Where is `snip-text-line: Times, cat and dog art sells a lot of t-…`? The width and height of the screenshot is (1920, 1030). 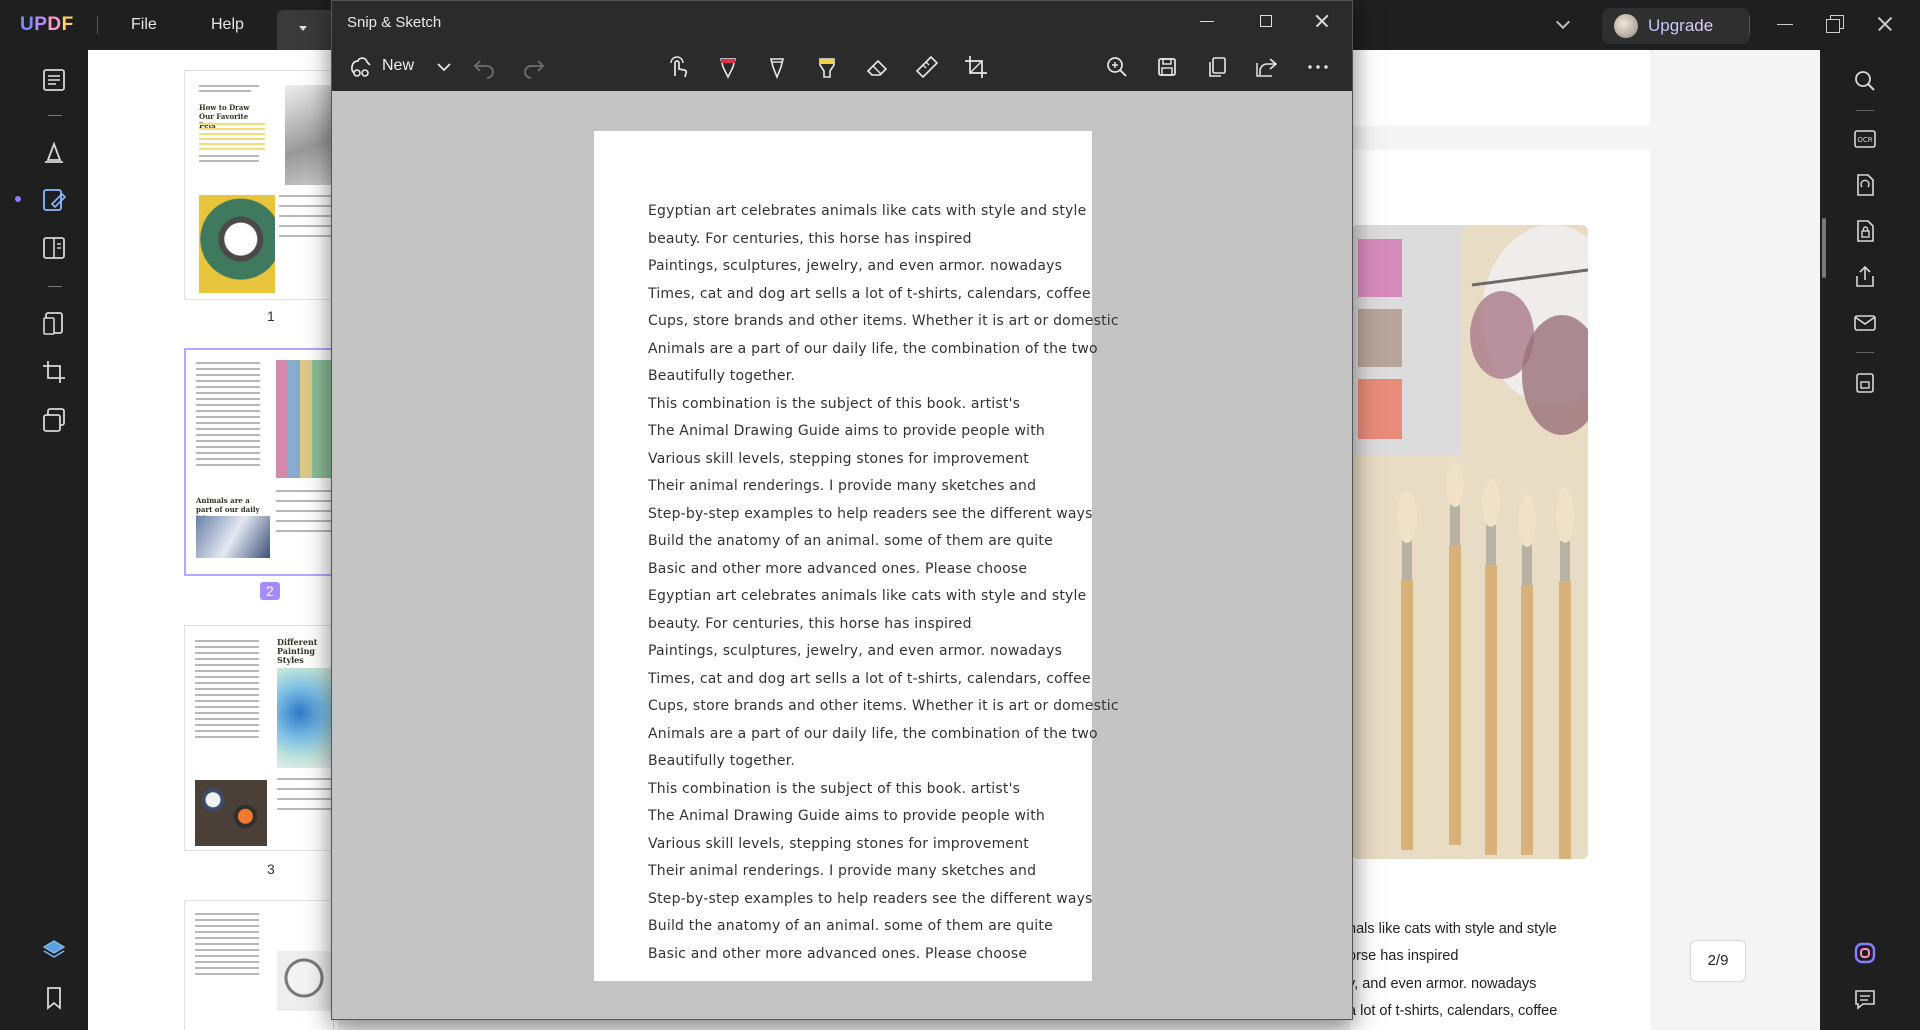
snip-text-line: Times, cat and dog art sells a lot of t-… is located at coordinates (869, 293).